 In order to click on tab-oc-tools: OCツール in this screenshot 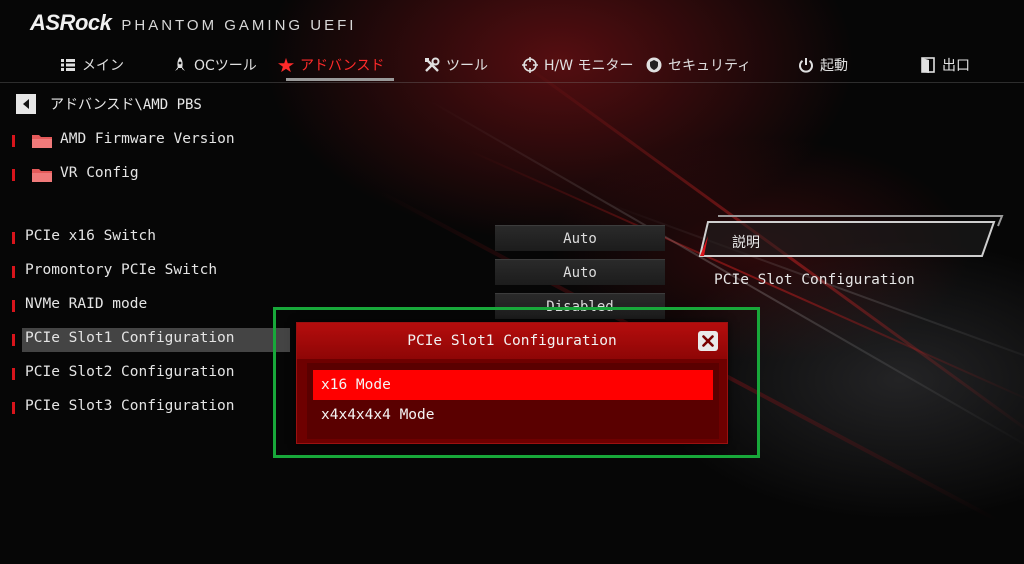, I will do `click(214, 65)`.